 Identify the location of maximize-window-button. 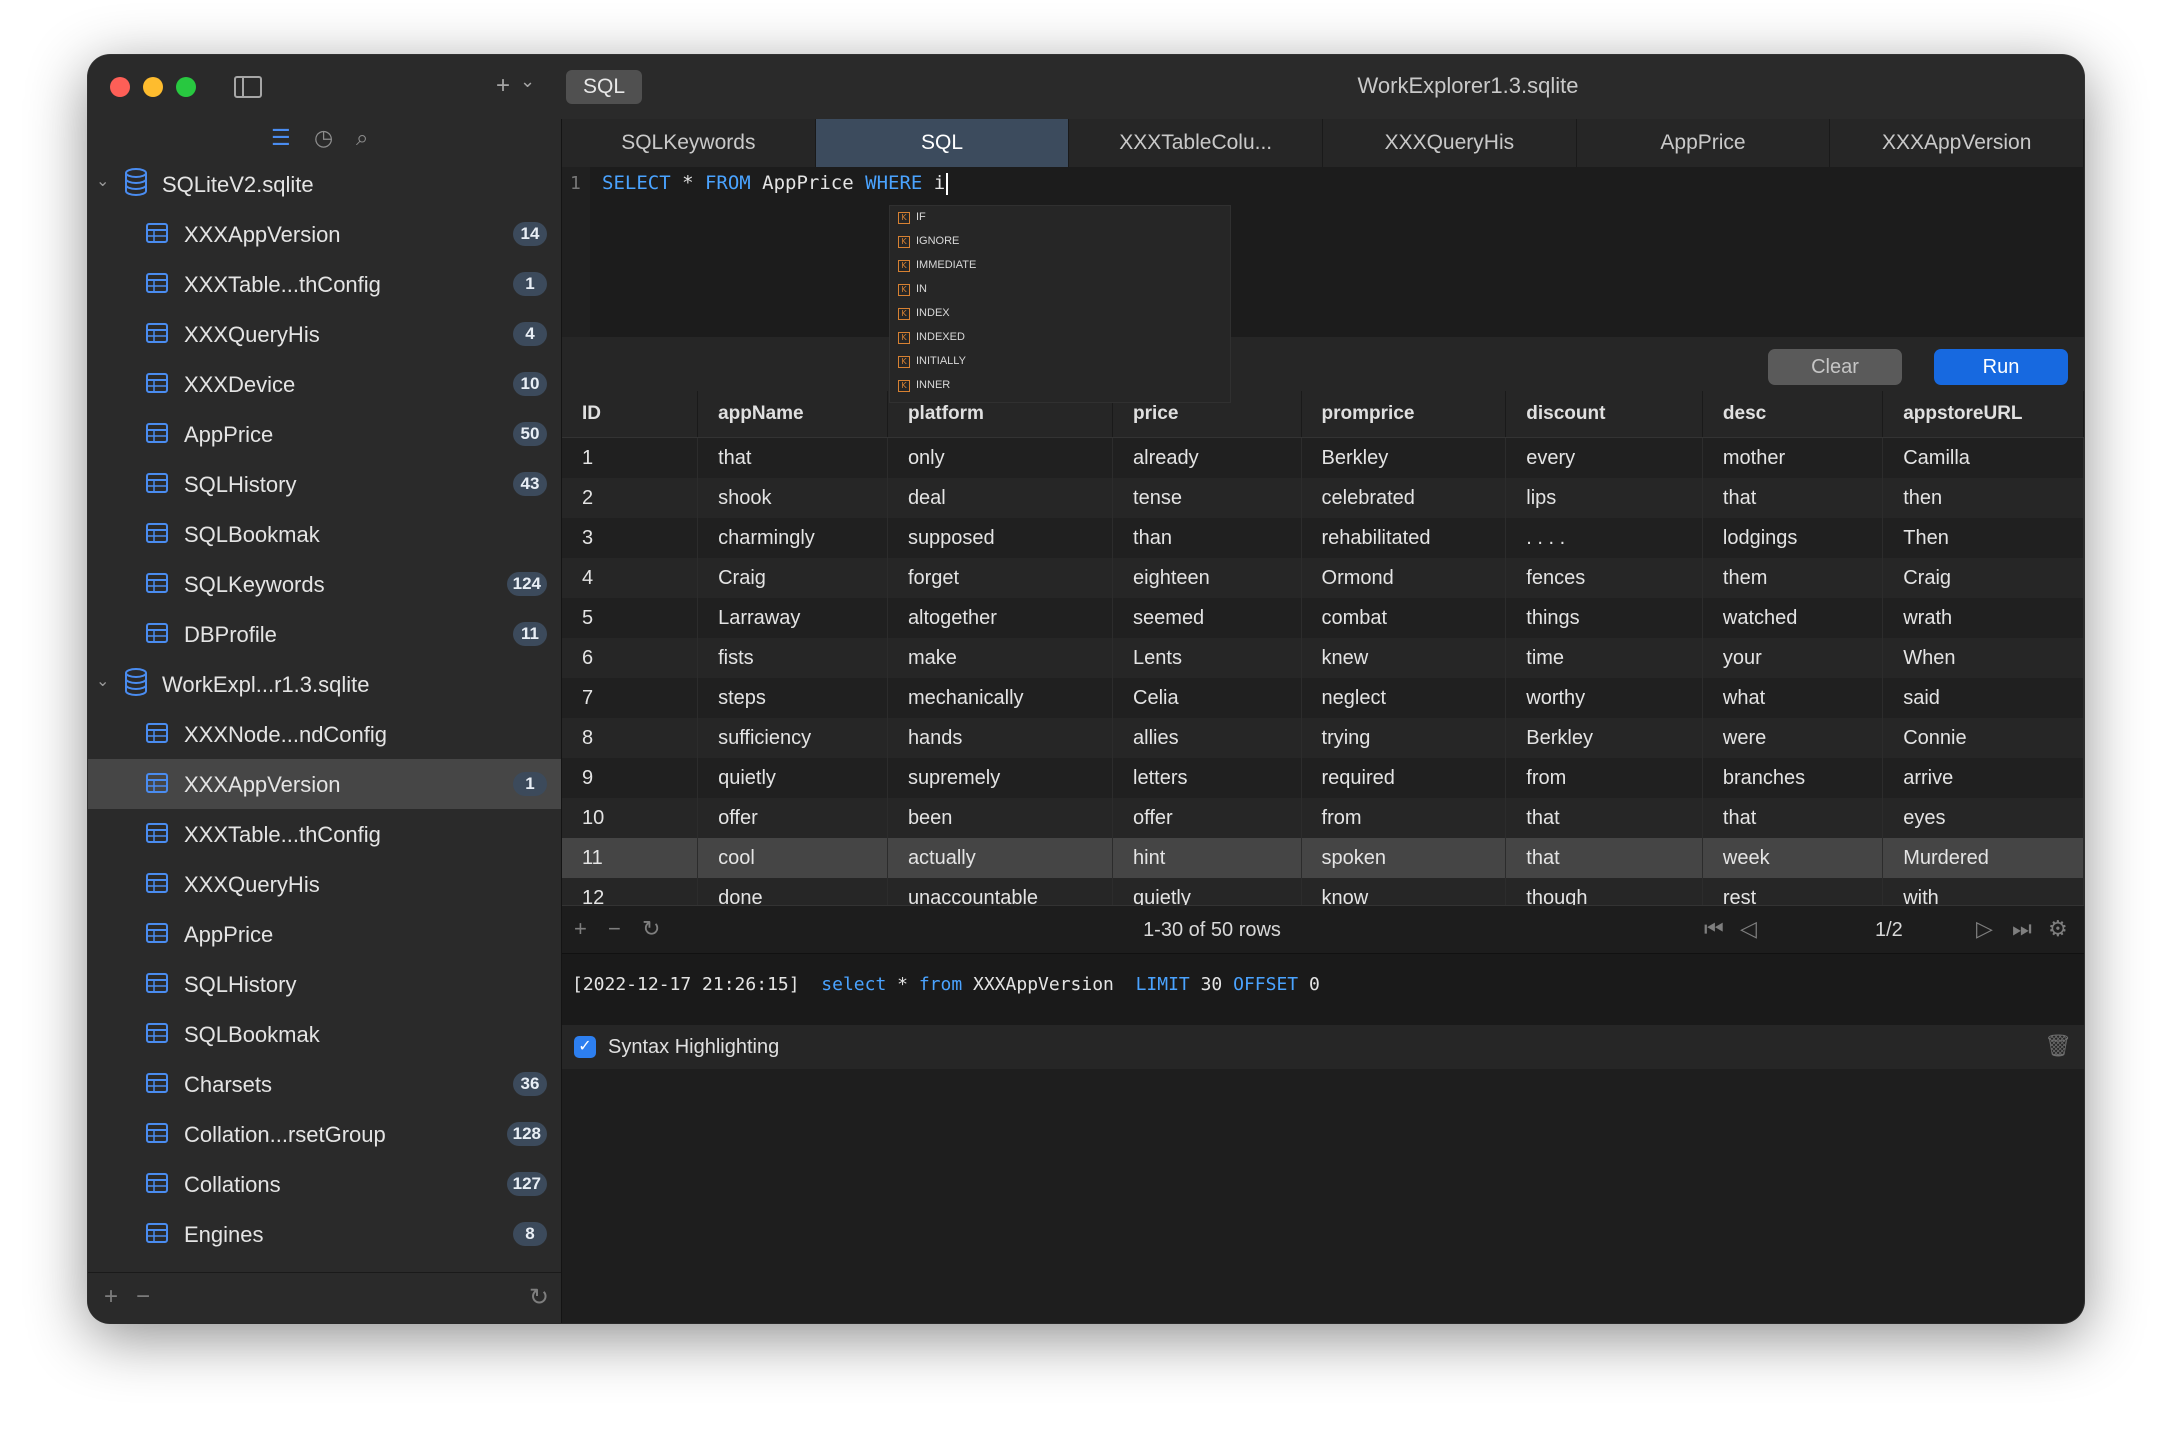
(186, 87).